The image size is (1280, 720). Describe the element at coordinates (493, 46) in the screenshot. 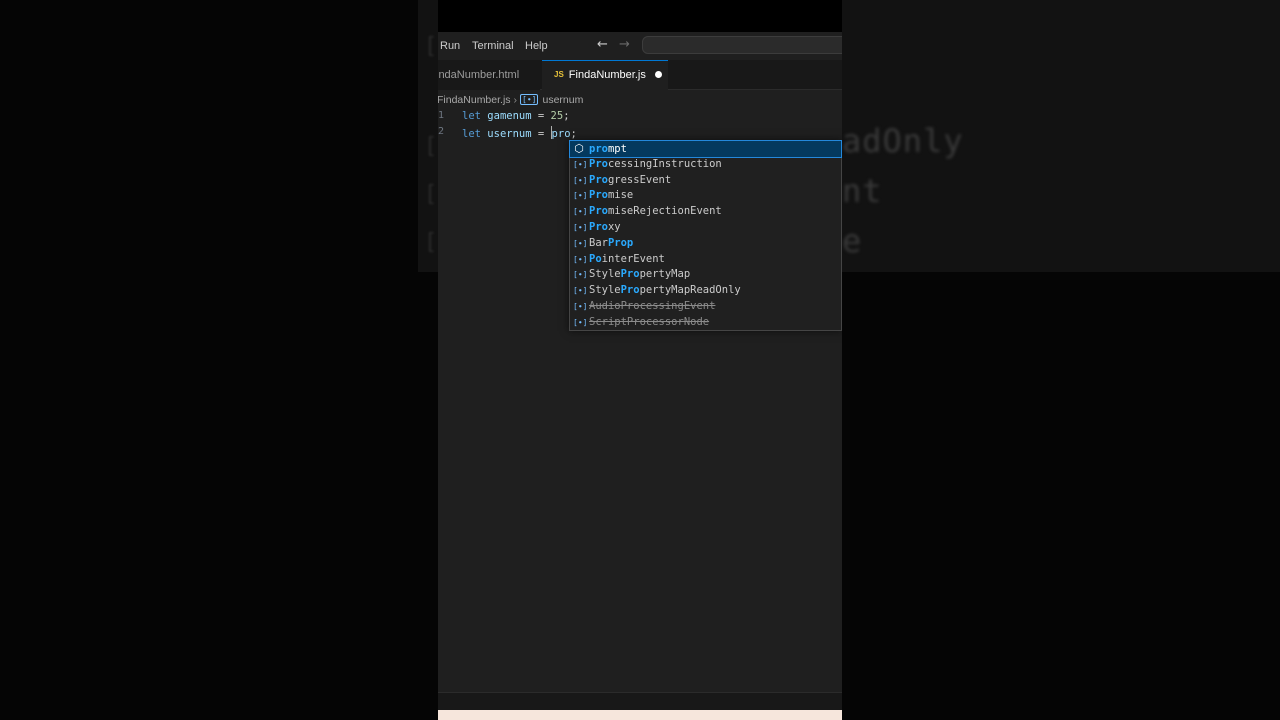

I see `menu-terminal: Terminal` at that location.